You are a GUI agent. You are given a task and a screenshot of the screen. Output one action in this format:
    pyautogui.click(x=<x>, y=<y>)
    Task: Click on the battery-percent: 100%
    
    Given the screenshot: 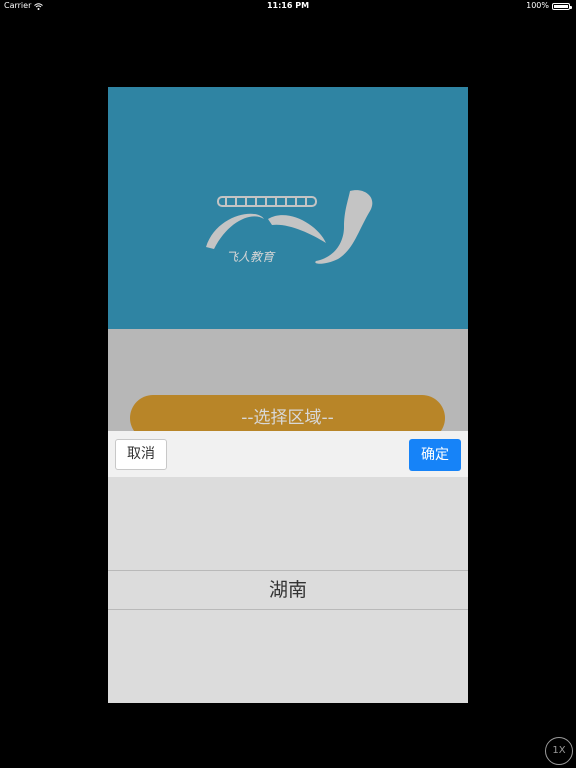 What is the action you would take?
    pyautogui.click(x=537, y=5)
    